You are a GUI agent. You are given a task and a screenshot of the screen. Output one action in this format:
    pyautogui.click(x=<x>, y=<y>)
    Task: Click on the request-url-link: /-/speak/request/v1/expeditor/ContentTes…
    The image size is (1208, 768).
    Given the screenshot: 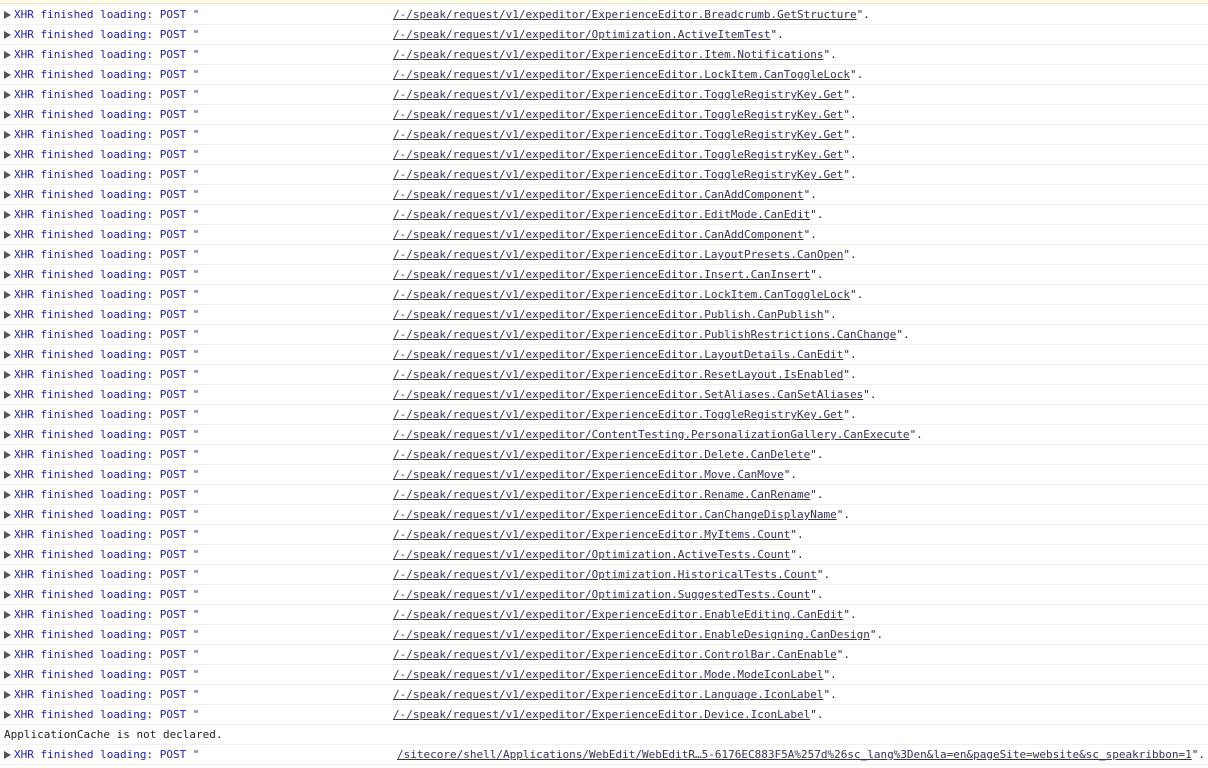 What is the action you would take?
    pyautogui.click(x=651, y=434)
    